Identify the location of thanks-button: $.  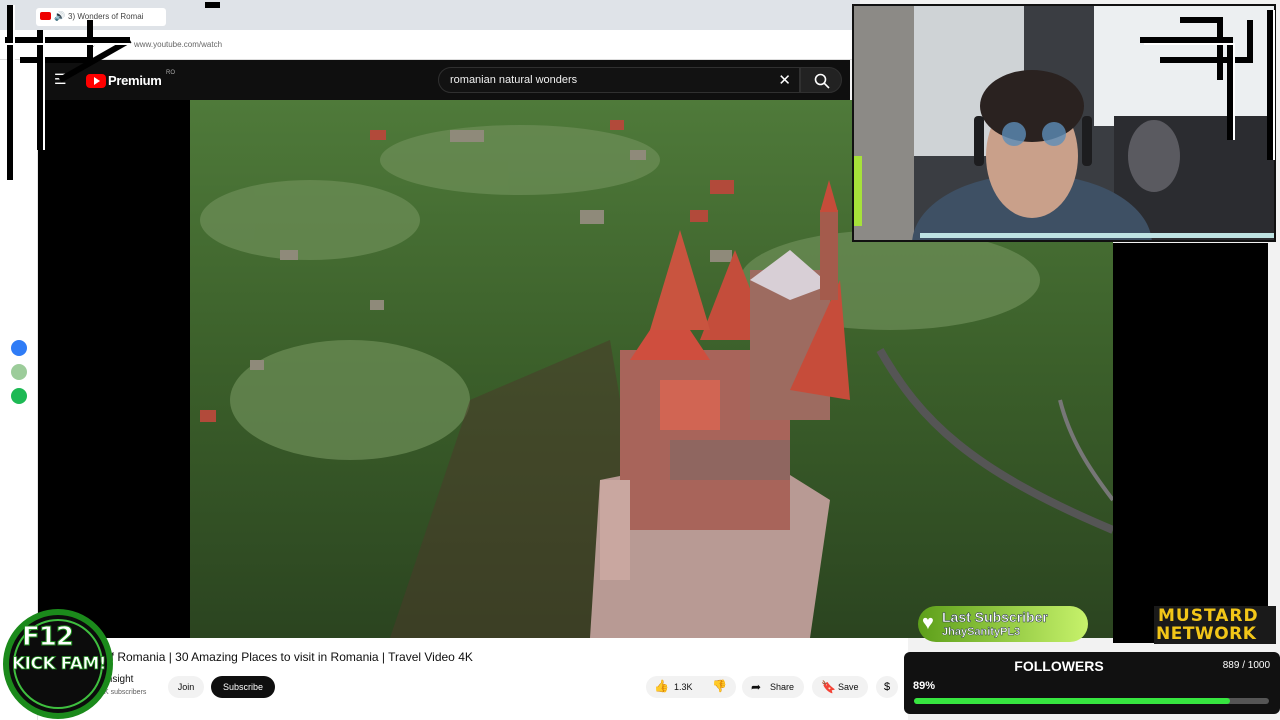
(887, 687).